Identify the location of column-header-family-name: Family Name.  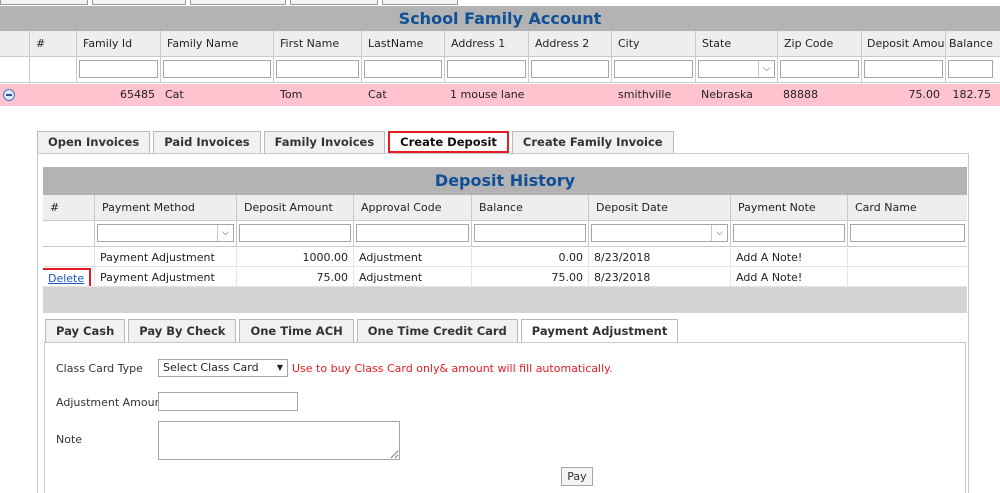
(217, 43).